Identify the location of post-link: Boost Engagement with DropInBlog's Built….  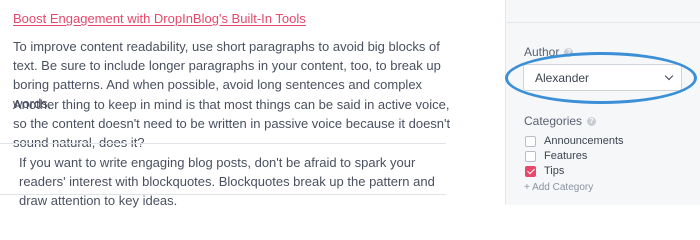
(159, 18).